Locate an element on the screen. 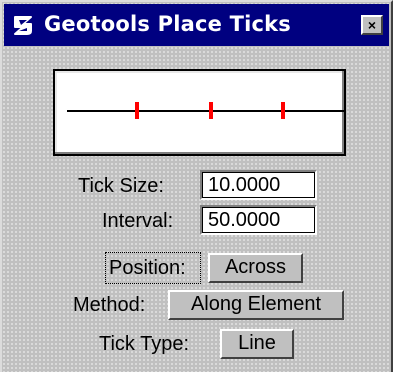 This screenshot has width=395, height=372. method-button: Along Element is located at coordinates (256, 305).